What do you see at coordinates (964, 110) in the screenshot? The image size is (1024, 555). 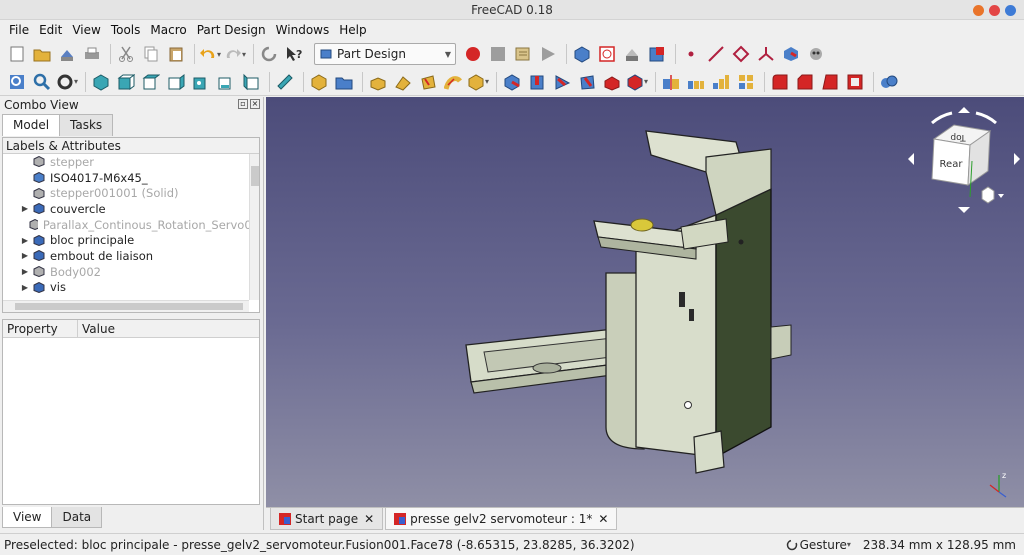 I see `nav-arrow-up-icon` at bounding box center [964, 110].